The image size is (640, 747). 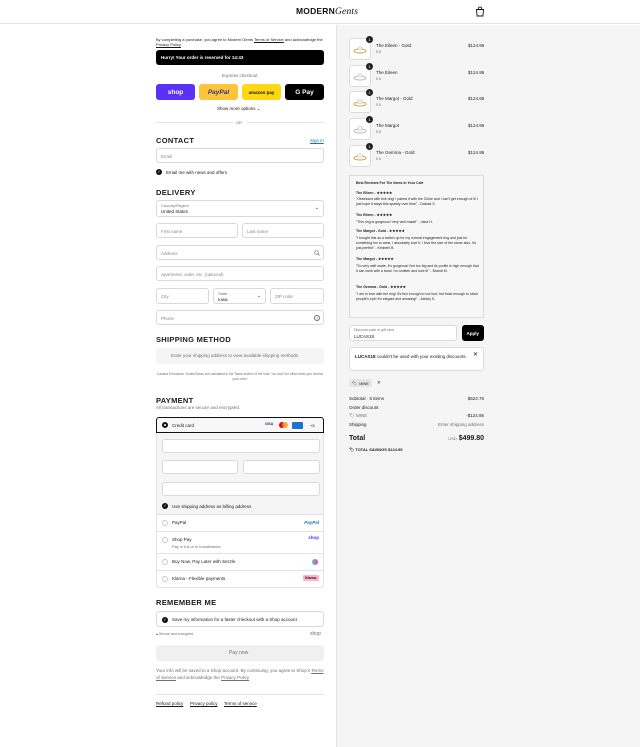 I want to click on item-name: The Gemma - Gold, so click(x=395, y=152).